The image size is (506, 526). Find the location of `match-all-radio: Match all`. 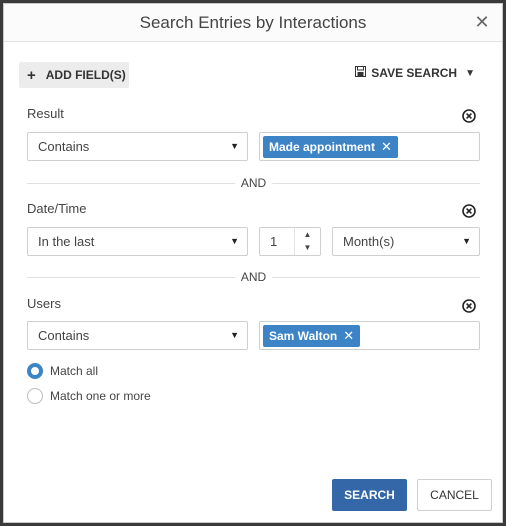

match-all-radio: Match all is located at coordinates (62, 371).